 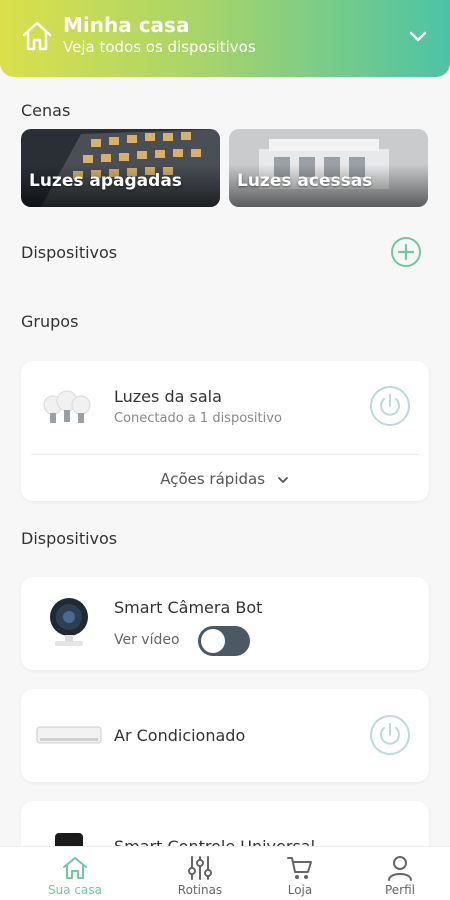 What do you see at coordinates (225, 623) in the screenshot?
I see `device-card-camera: Smart Câmera Bot Ver vídeo` at bounding box center [225, 623].